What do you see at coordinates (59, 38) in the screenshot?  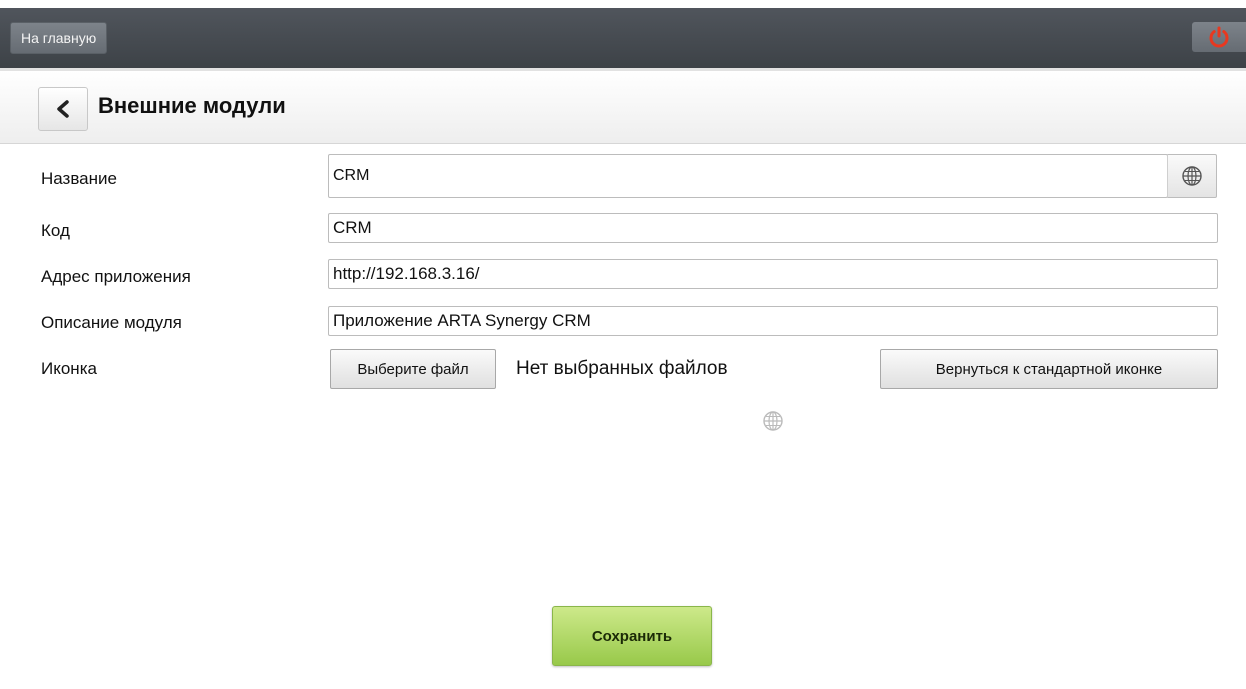 I see `home-button: На главную` at bounding box center [59, 38].